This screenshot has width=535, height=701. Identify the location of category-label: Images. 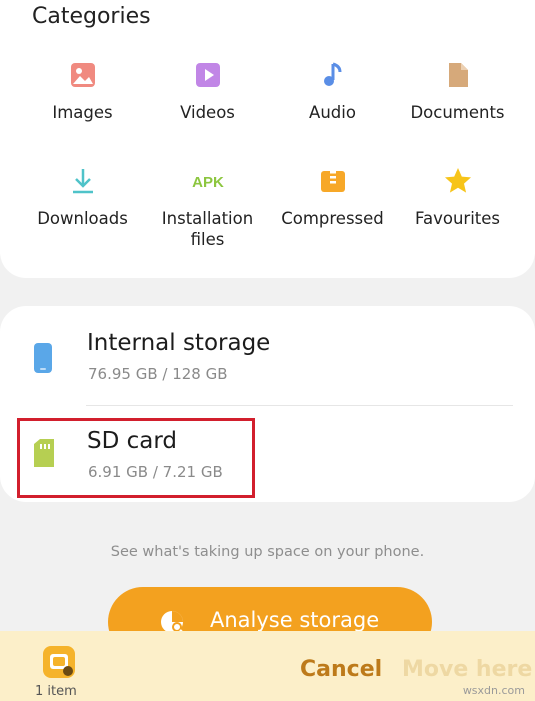
(82, 112).